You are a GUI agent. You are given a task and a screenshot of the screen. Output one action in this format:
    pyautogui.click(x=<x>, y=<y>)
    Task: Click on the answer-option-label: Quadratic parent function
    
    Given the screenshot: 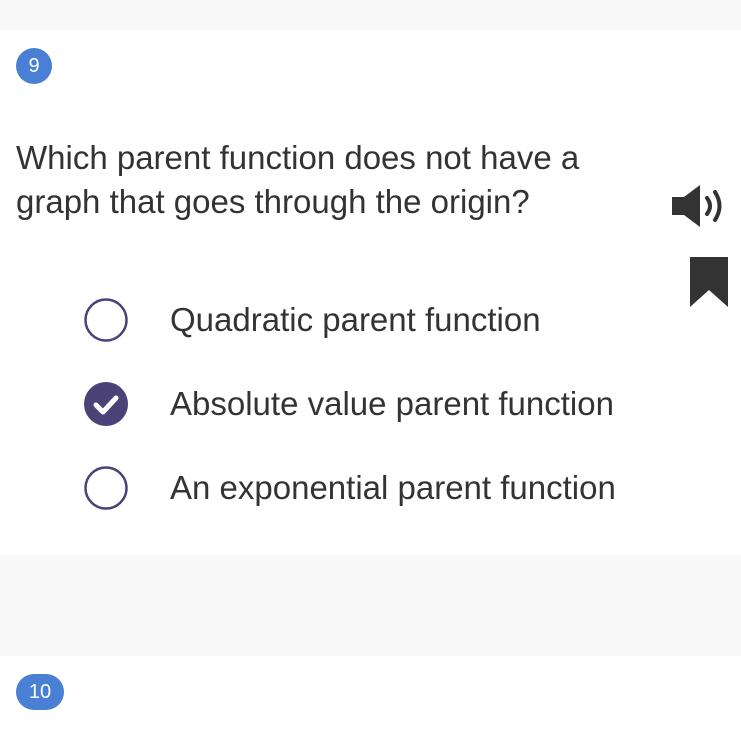 What is the action you would take?
    pyautogui.click(x=355, y=319)
    